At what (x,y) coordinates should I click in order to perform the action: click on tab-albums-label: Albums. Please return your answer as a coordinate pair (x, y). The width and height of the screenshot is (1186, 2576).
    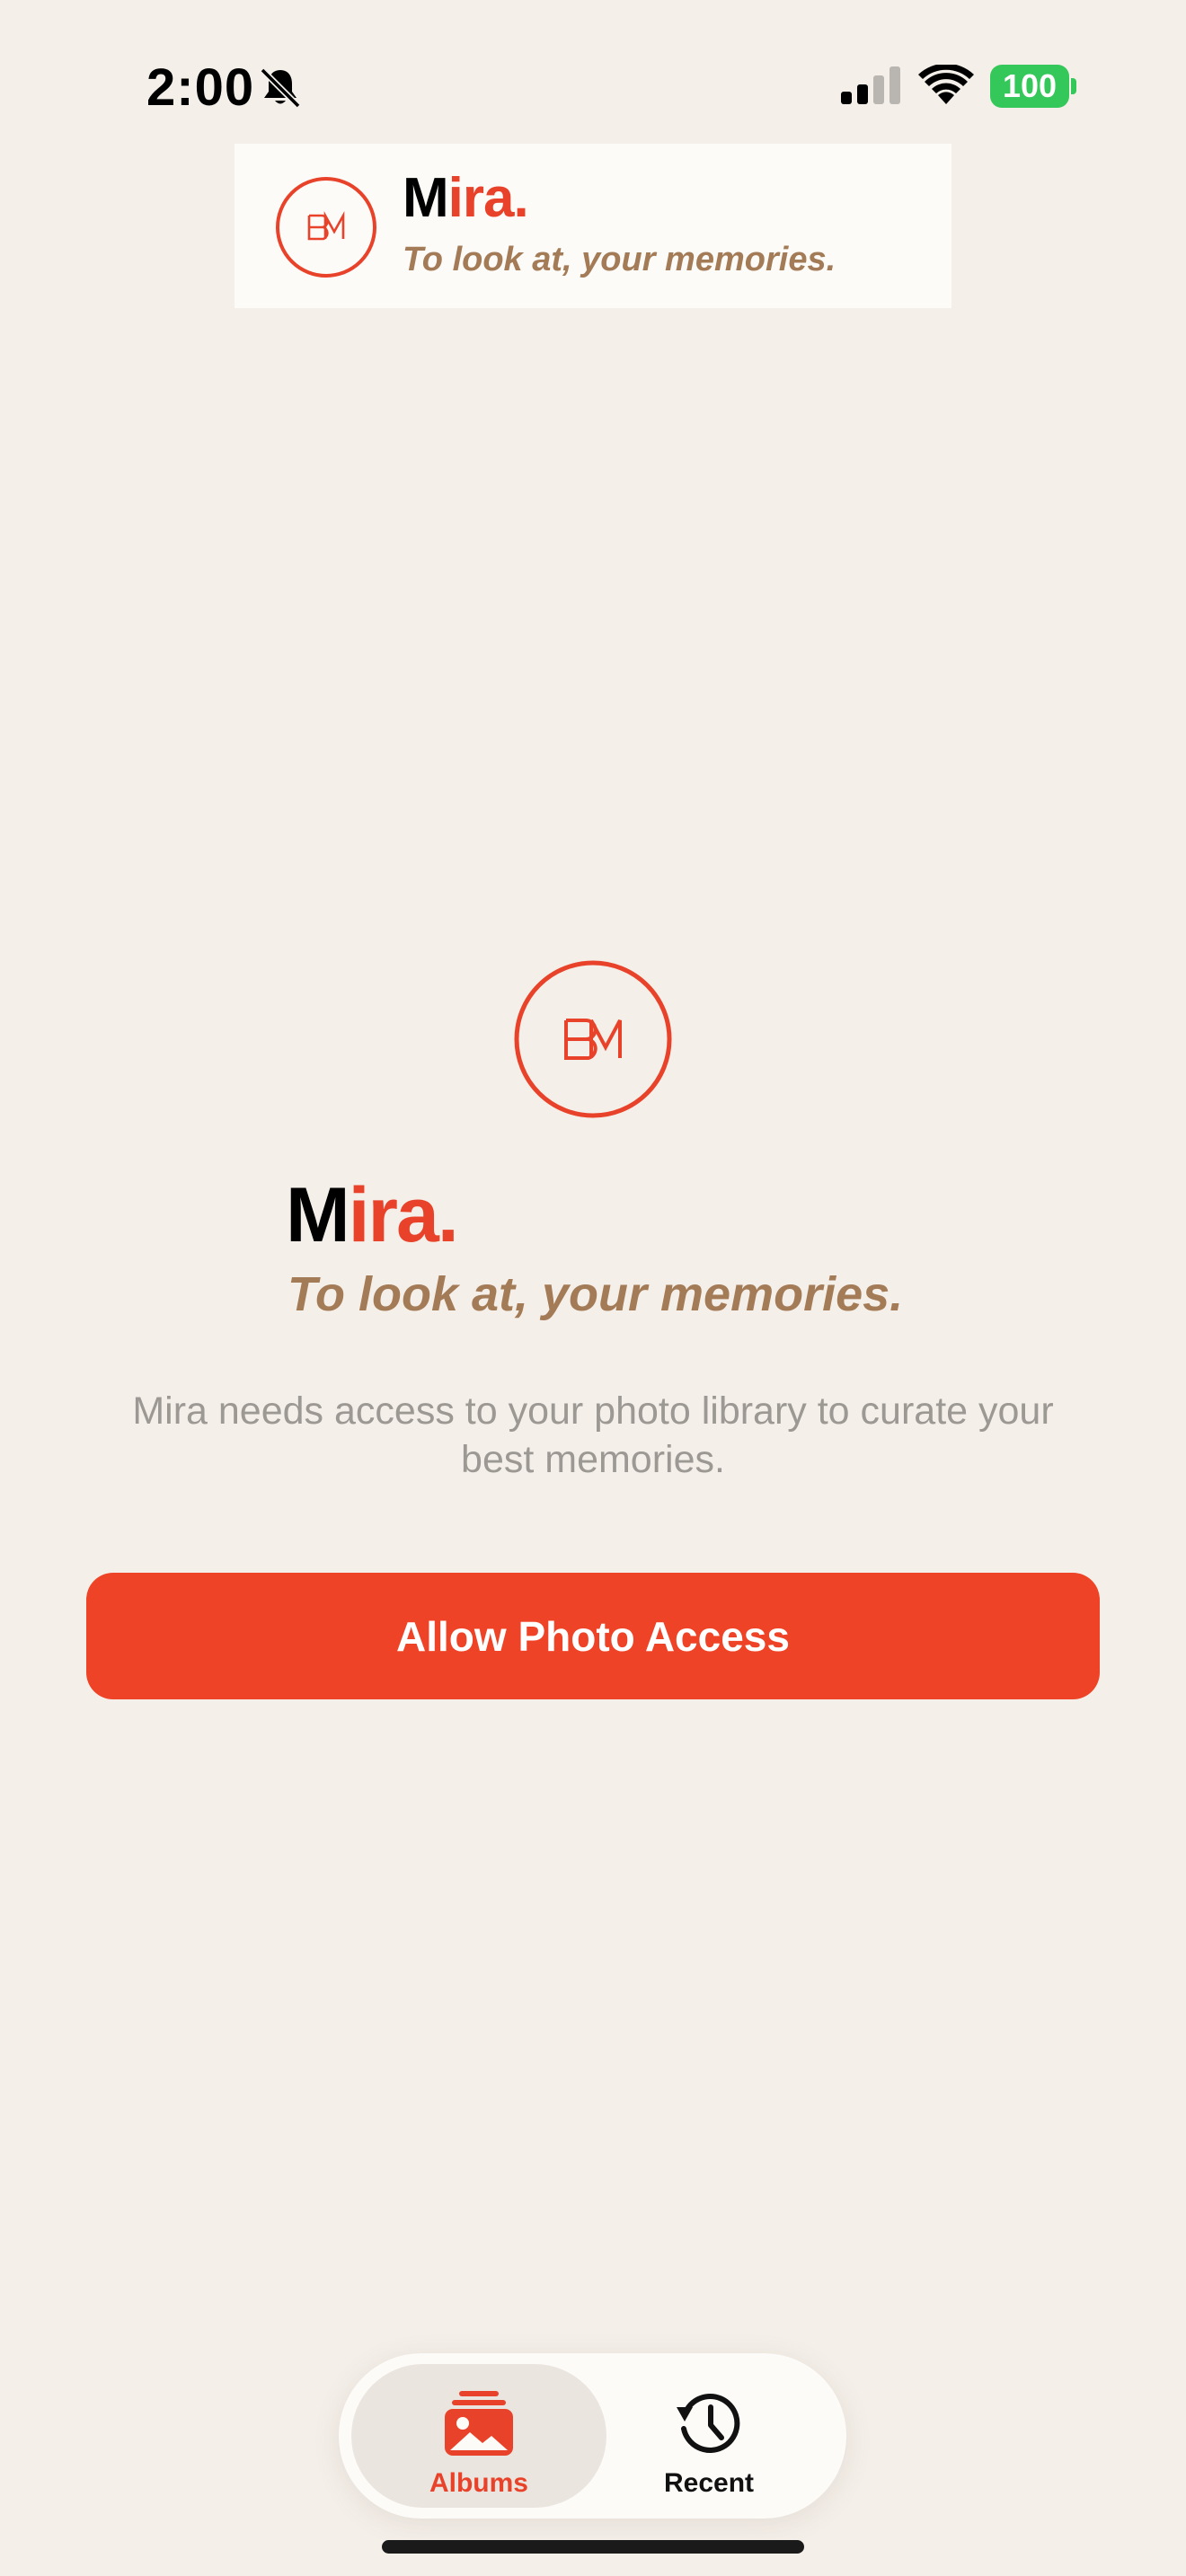
    Looking at the image, I should click on (478, 2483).